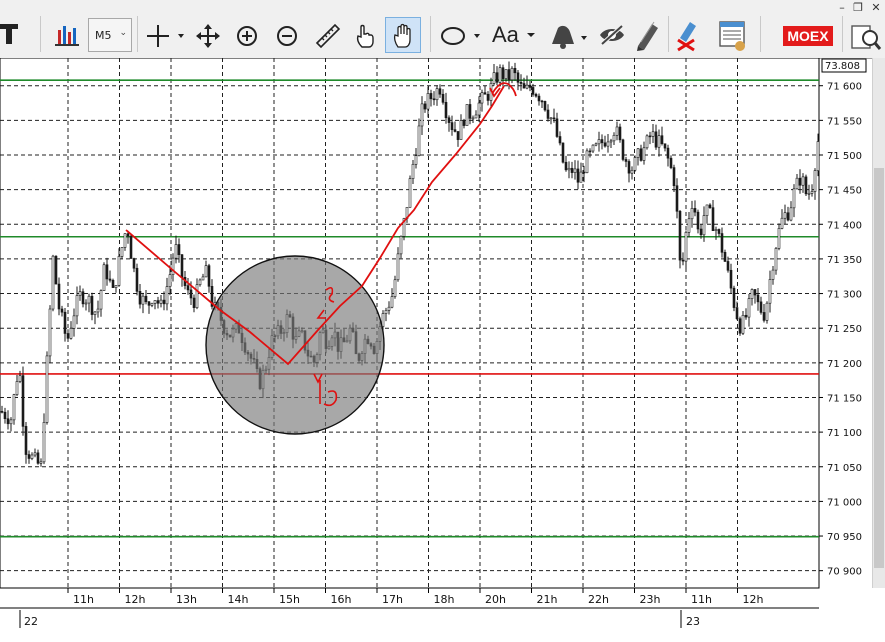  Describe the element at coordinates (858, 8) in the screenshot. I see `restore-button: ❐` at that location.